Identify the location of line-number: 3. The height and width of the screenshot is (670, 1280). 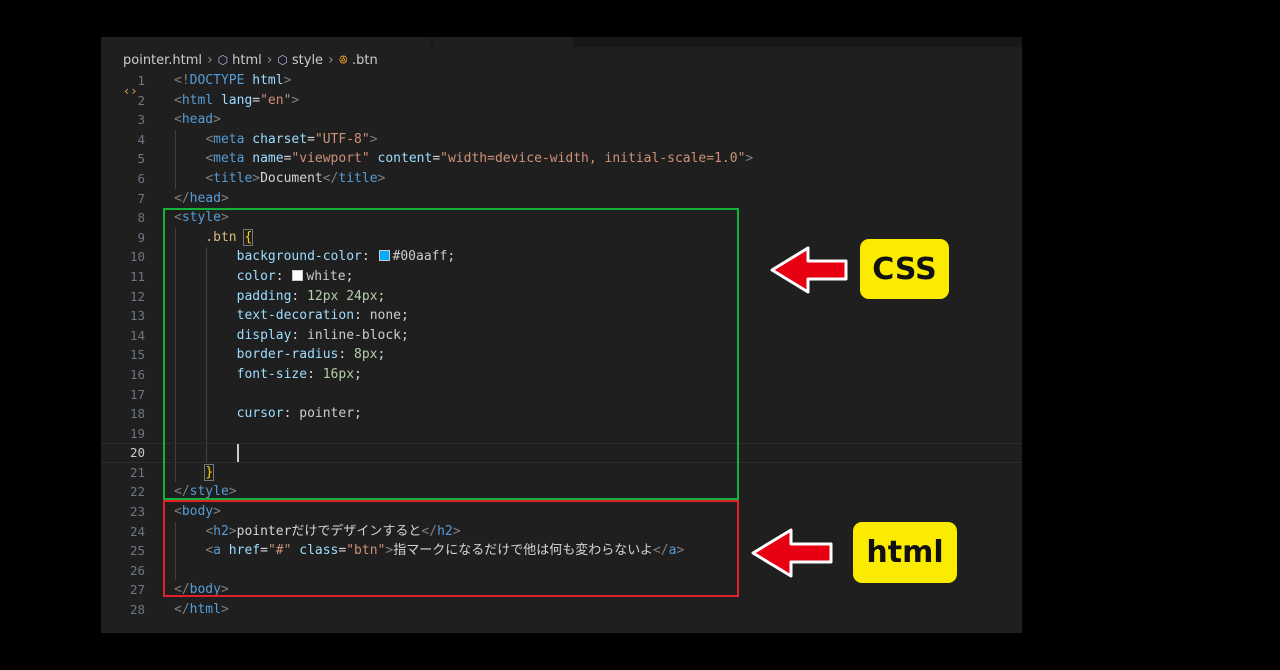
(141, 120).